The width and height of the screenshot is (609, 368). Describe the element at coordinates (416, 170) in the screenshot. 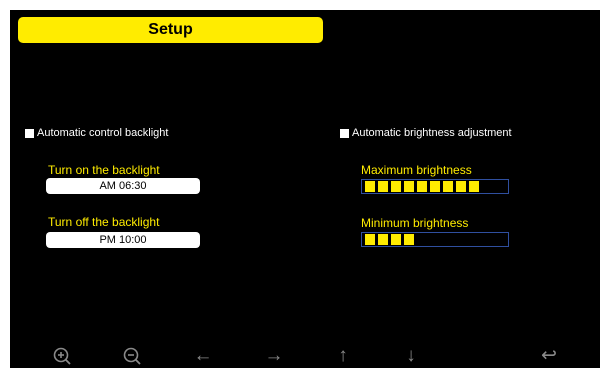

I see `maximum-brightness-label: Maximum brightness` at that location.